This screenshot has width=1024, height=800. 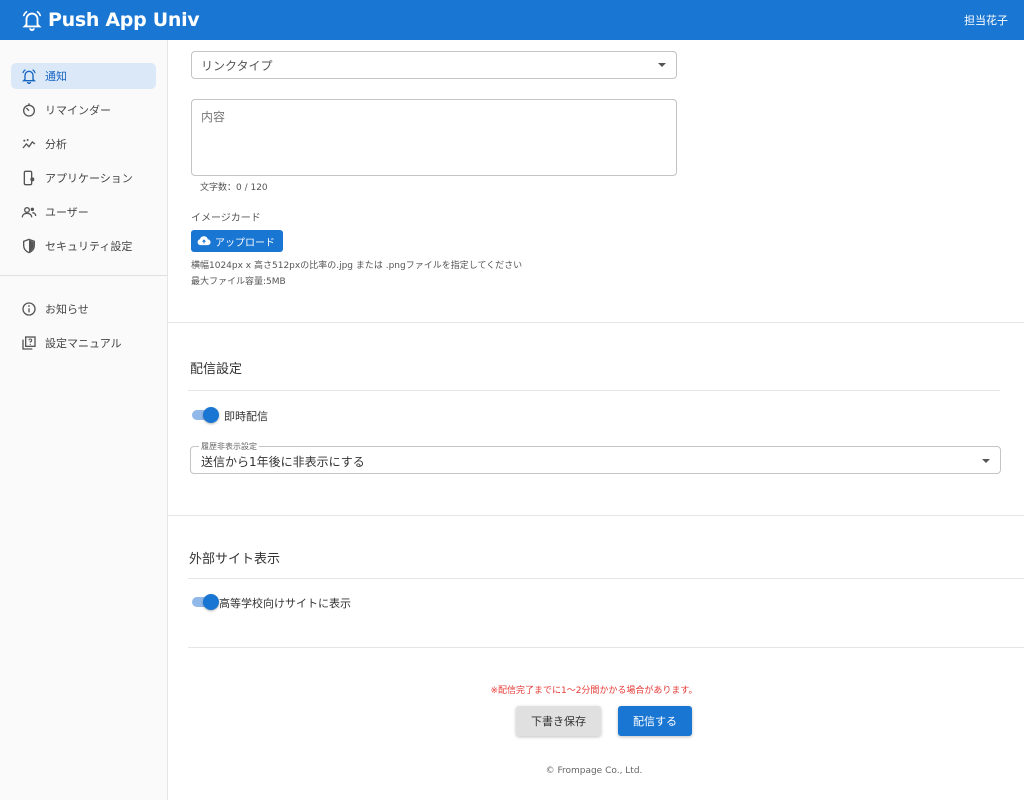 What do you see at coordinates (558, 721) in the screenshot?
I see `save-draft-button: 下書き保存` at bounding box center [558, 721].